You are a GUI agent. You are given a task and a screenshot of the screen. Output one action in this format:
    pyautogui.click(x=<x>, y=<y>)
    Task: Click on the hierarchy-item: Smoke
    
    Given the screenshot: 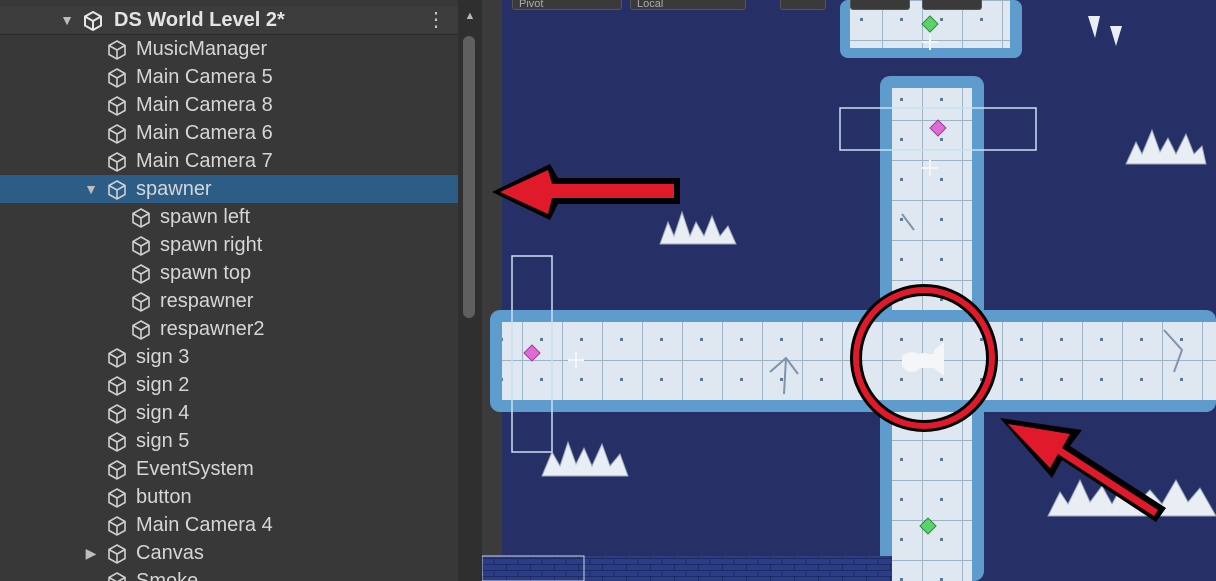 What is the action you would take?
    pyautogui.click(x=229, y=574)
    